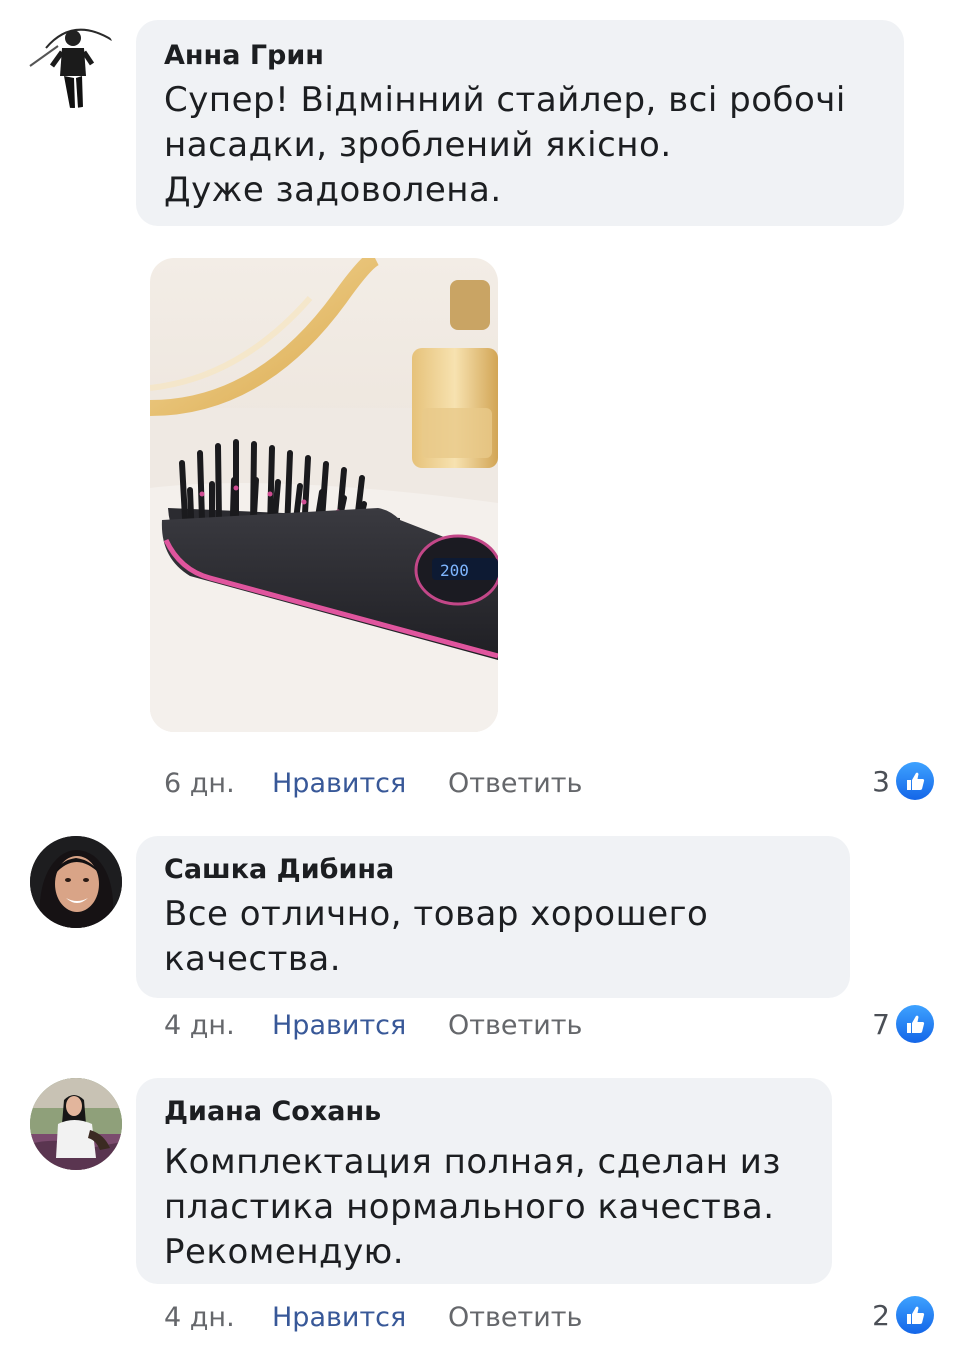 The width and height of the screenshot is (960, 1362). Describe the element at coordinates (881, 1024) in the screenshot. I see `reaction-count: 7` at that location.